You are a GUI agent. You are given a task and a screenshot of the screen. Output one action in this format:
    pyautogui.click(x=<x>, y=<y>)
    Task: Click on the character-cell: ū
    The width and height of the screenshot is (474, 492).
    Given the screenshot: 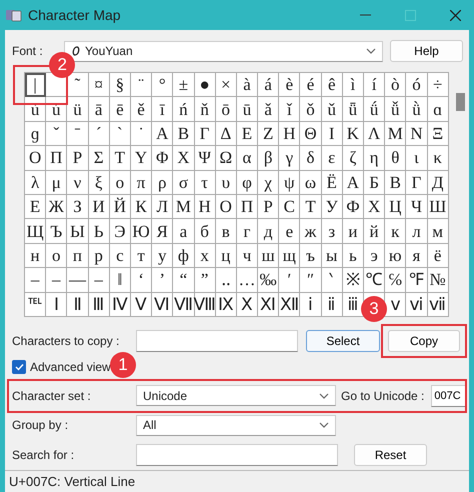 What is the action you would take?
    pyautogui.click(x=247, y=109)
    